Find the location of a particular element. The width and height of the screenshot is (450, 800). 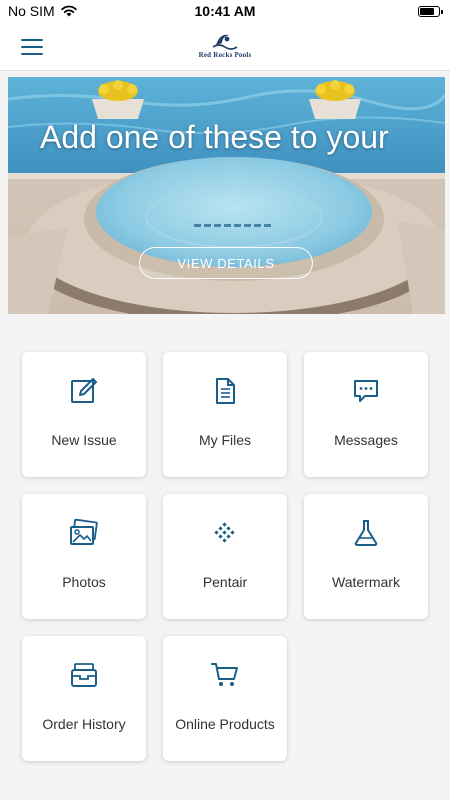

view-details-button: VIEW DETAILS is located at coordinates (226, 263).